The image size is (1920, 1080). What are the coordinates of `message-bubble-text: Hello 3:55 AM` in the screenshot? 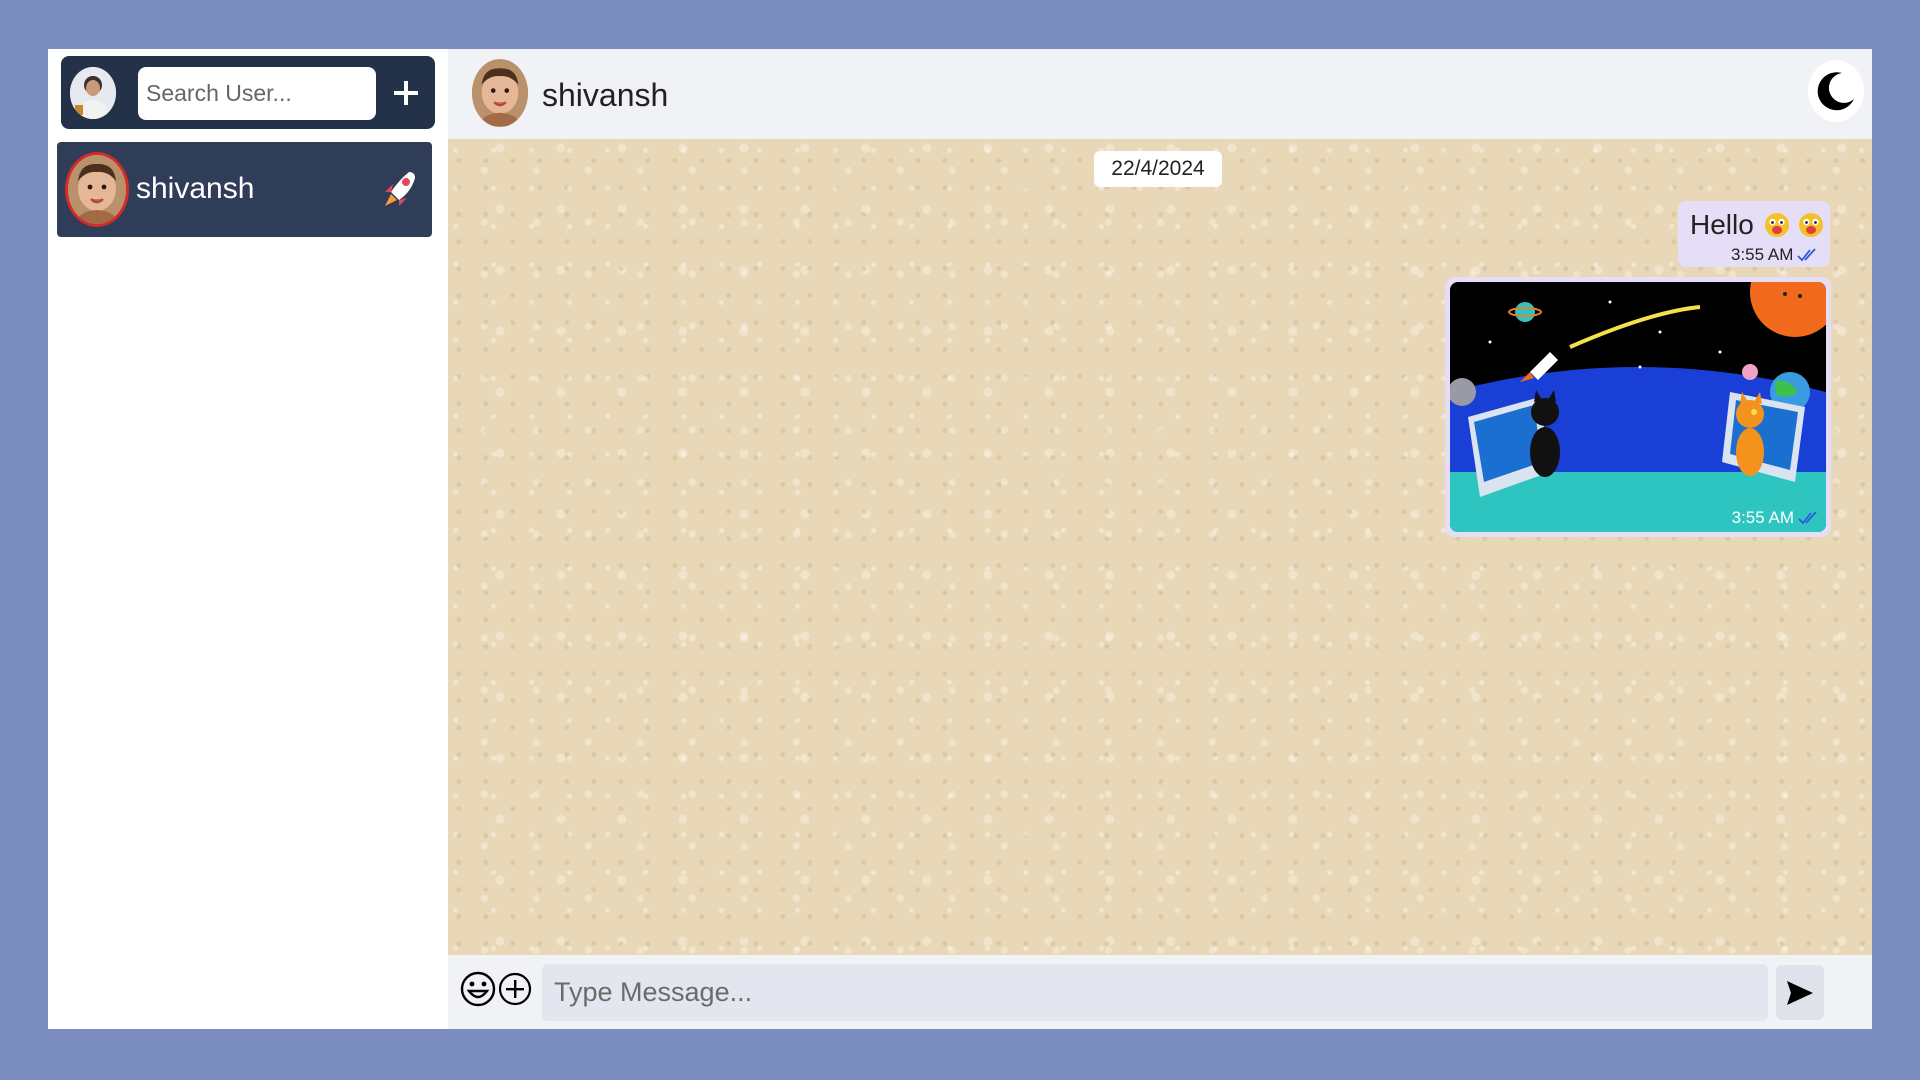 It's located at (1754, 234).